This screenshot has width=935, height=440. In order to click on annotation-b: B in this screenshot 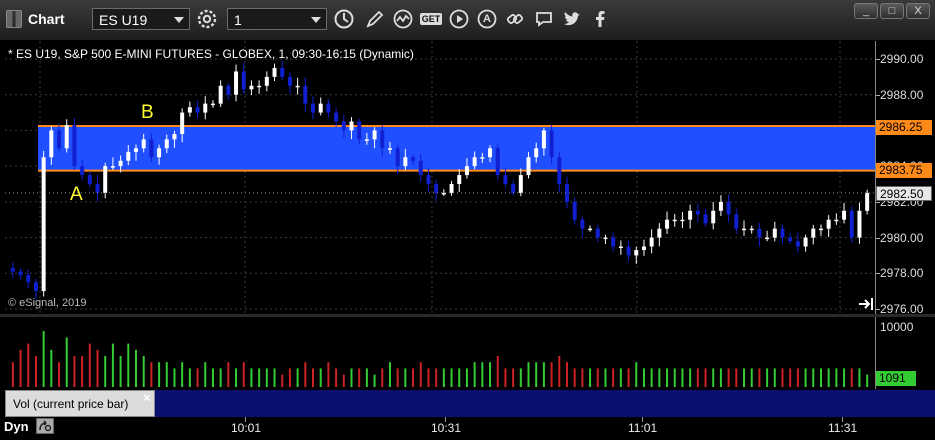, I will do `click(147, 112)`.